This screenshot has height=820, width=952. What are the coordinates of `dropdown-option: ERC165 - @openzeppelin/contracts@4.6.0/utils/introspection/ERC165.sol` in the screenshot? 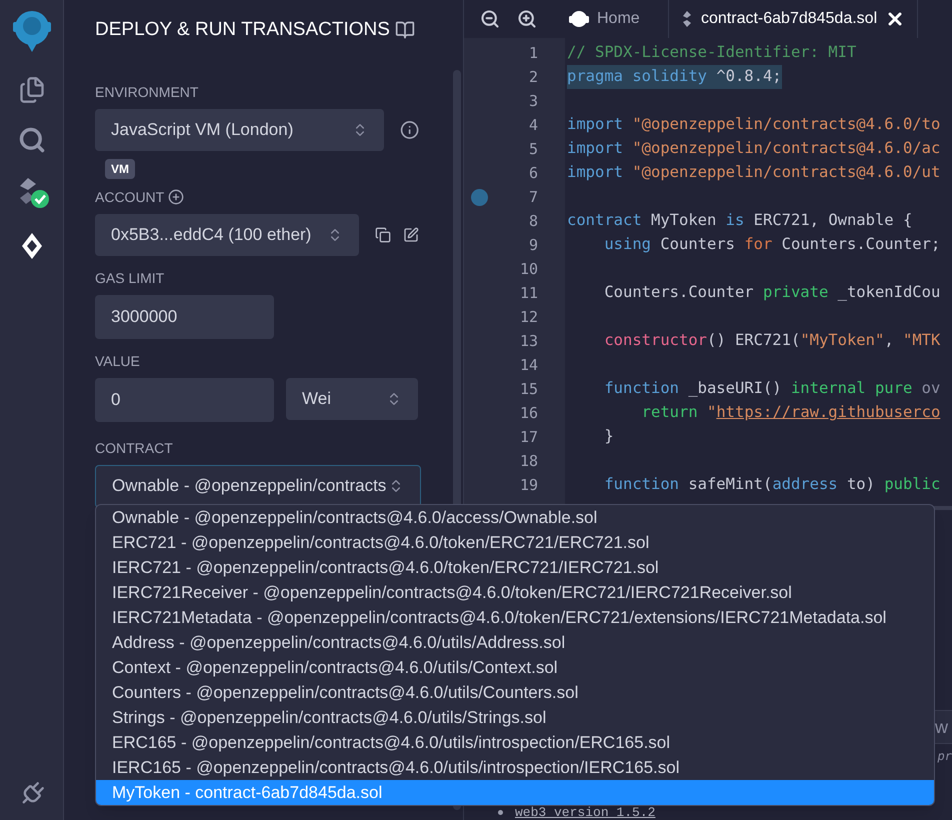 It's located at (515, 742).